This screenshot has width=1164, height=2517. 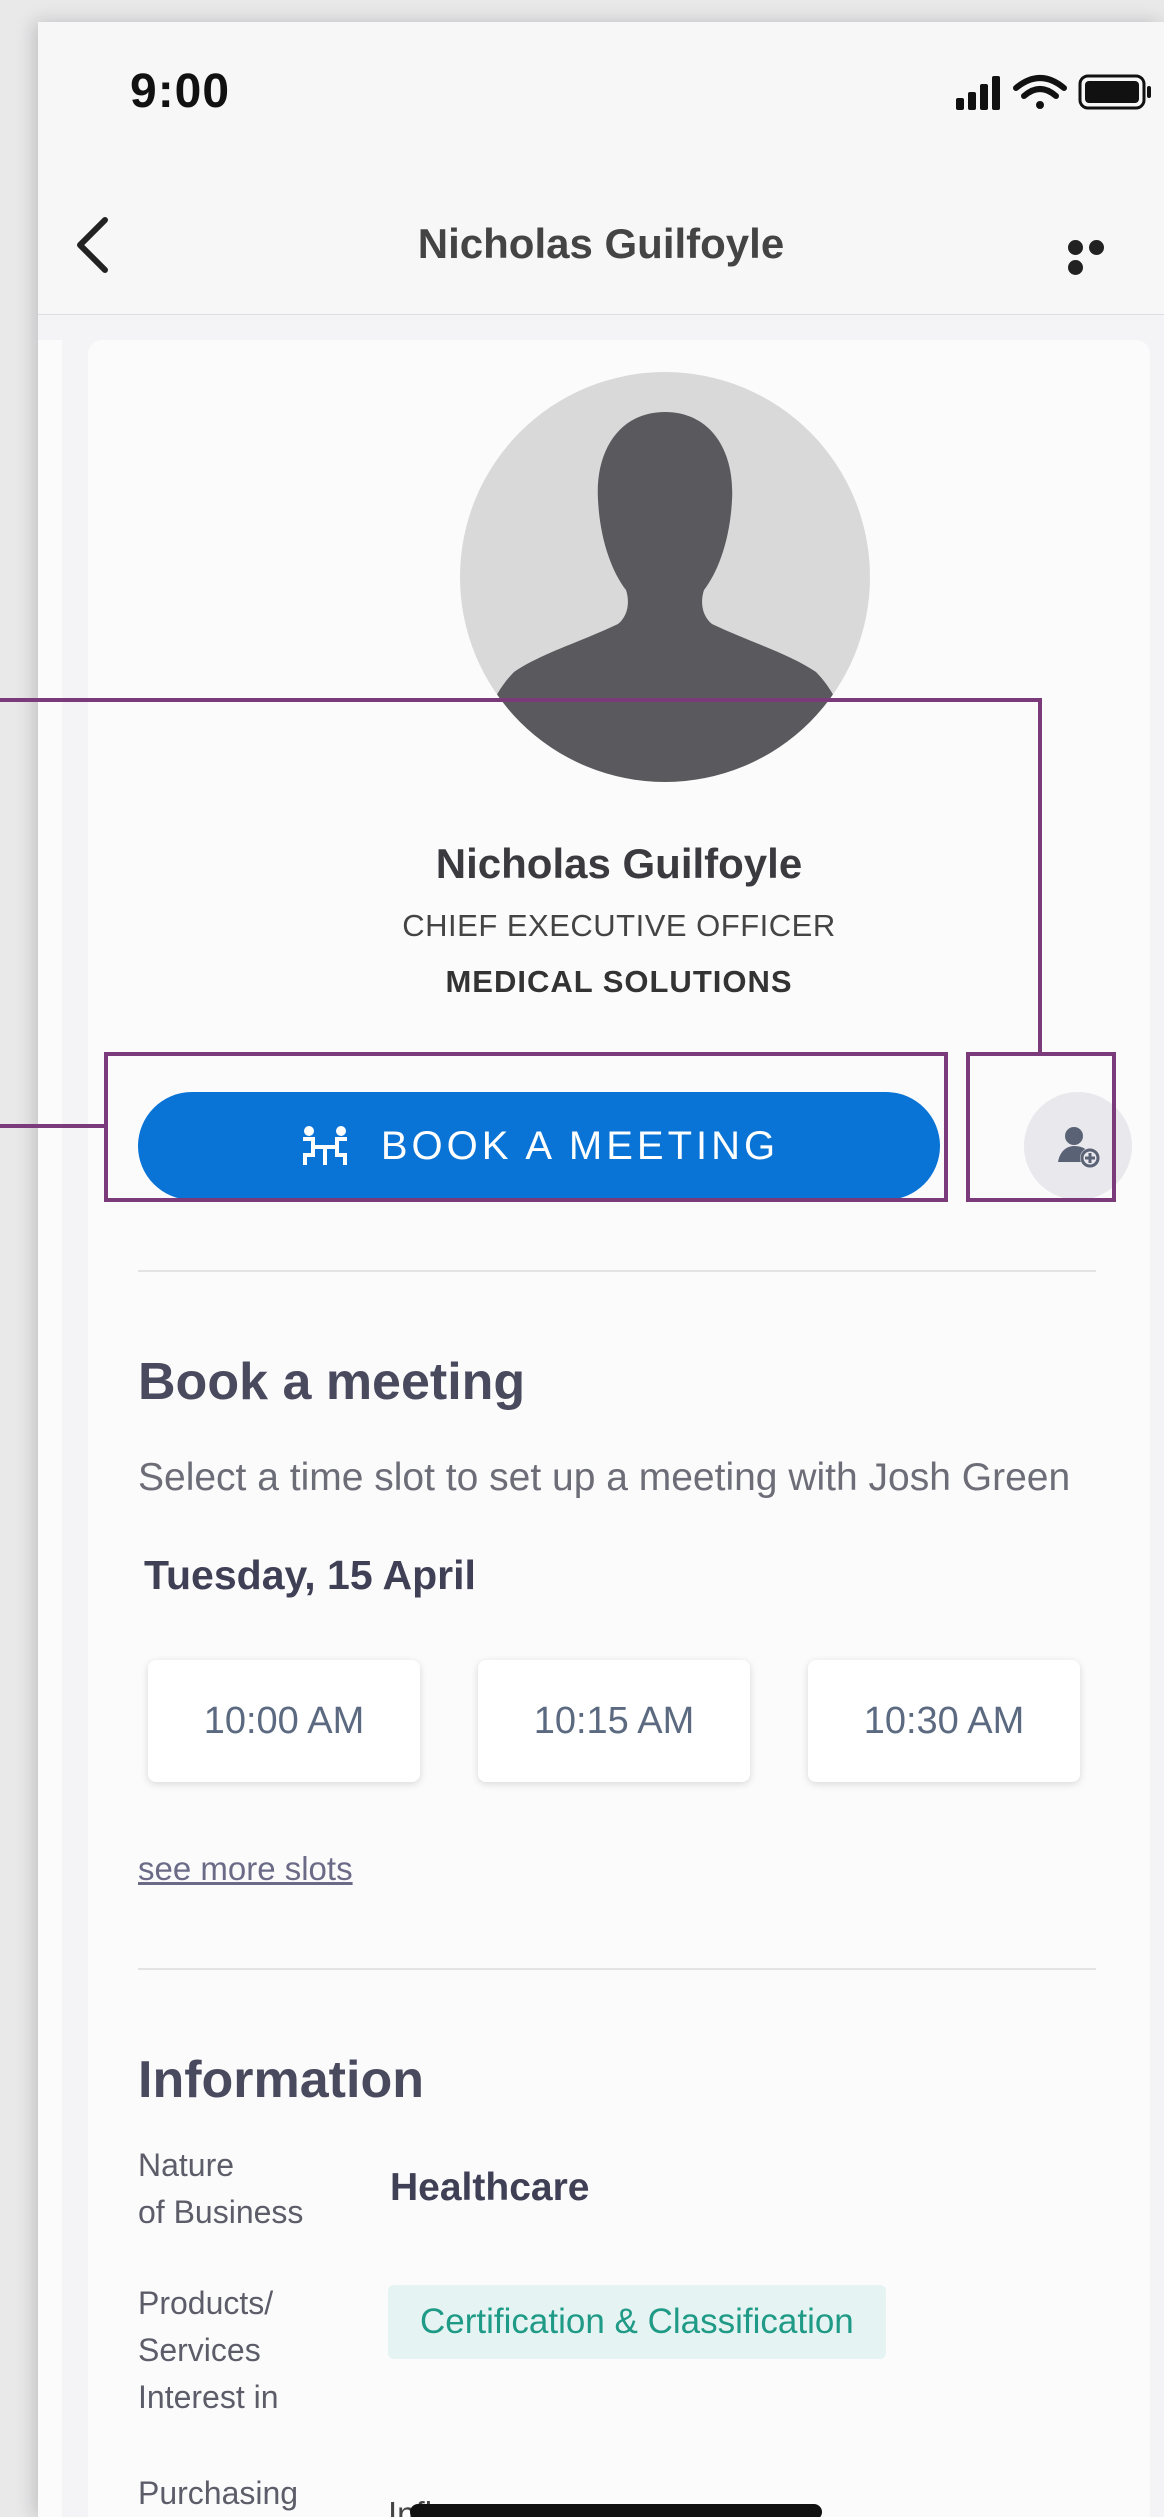 I want to click on book-meeting-button: BOOK A MEETING, so click(x=539, y=1146).